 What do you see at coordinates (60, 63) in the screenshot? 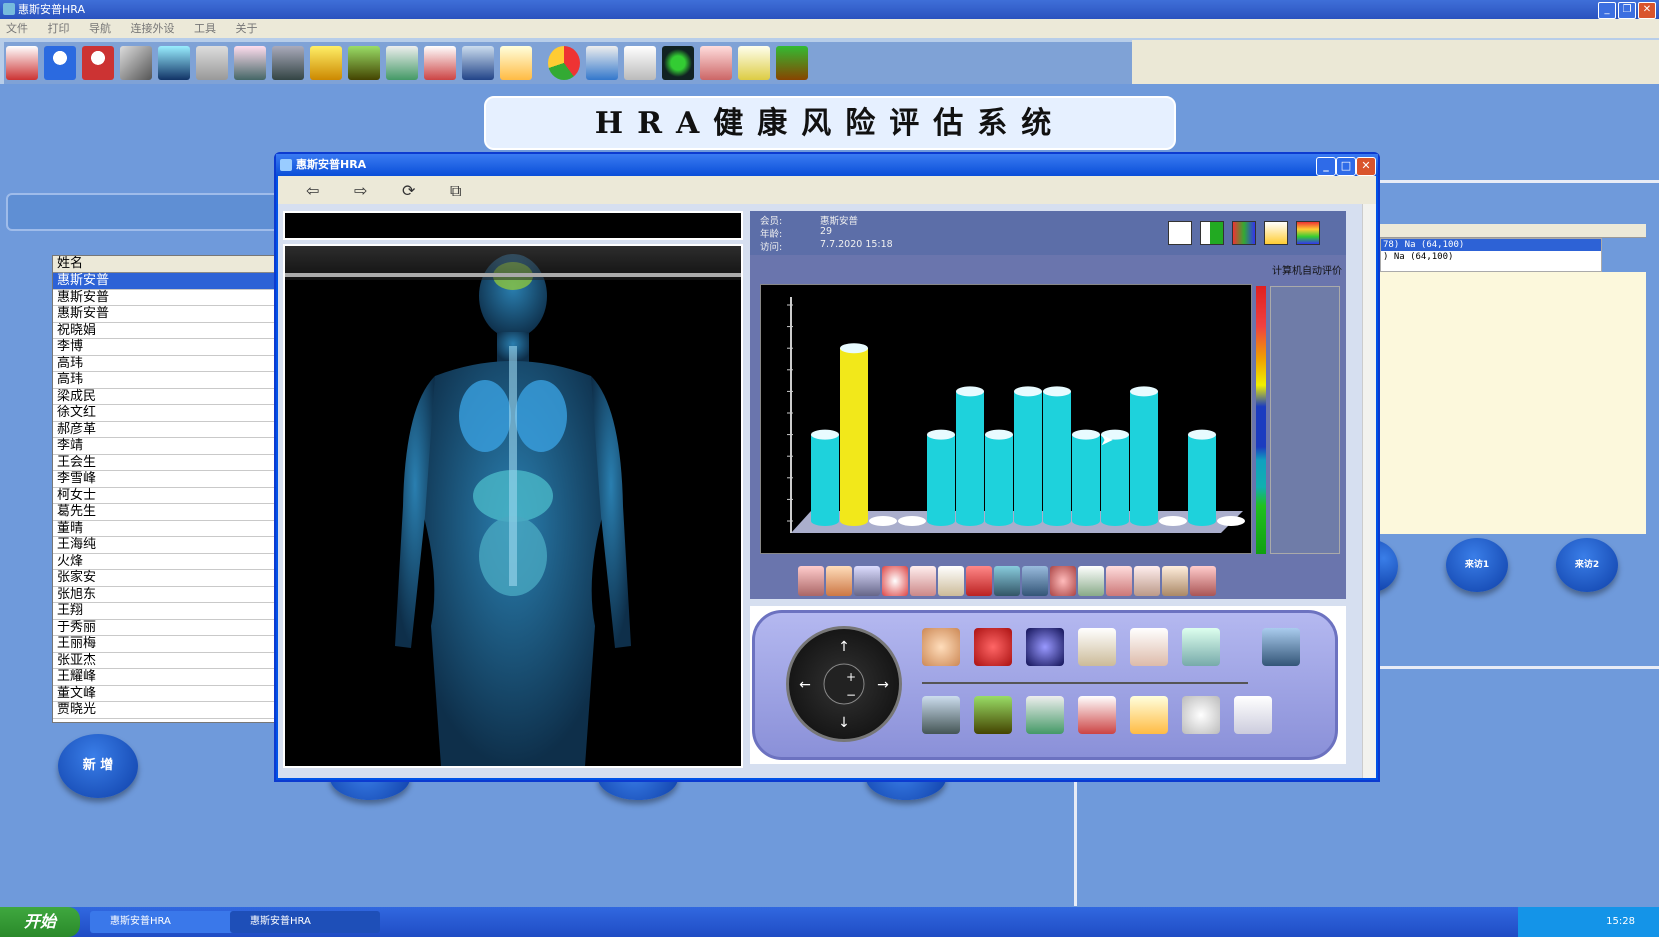
I see `user-icon` at bounding box center [60, 63].